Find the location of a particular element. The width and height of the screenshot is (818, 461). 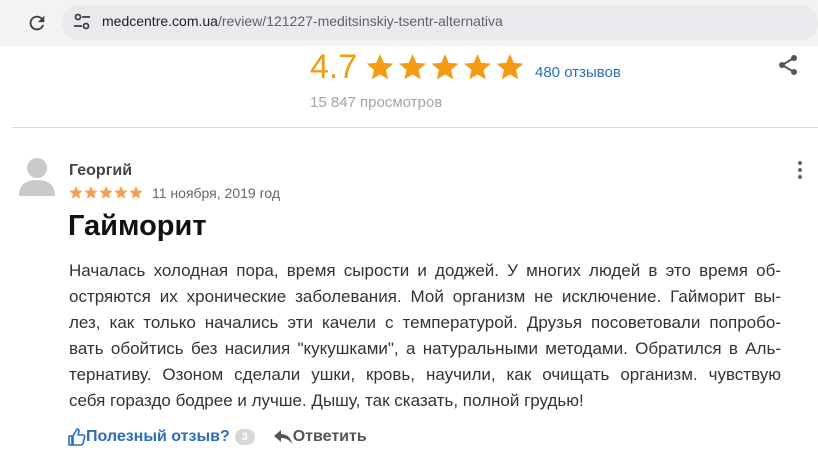

site-settings-icon is located at coordinates (82, 22).